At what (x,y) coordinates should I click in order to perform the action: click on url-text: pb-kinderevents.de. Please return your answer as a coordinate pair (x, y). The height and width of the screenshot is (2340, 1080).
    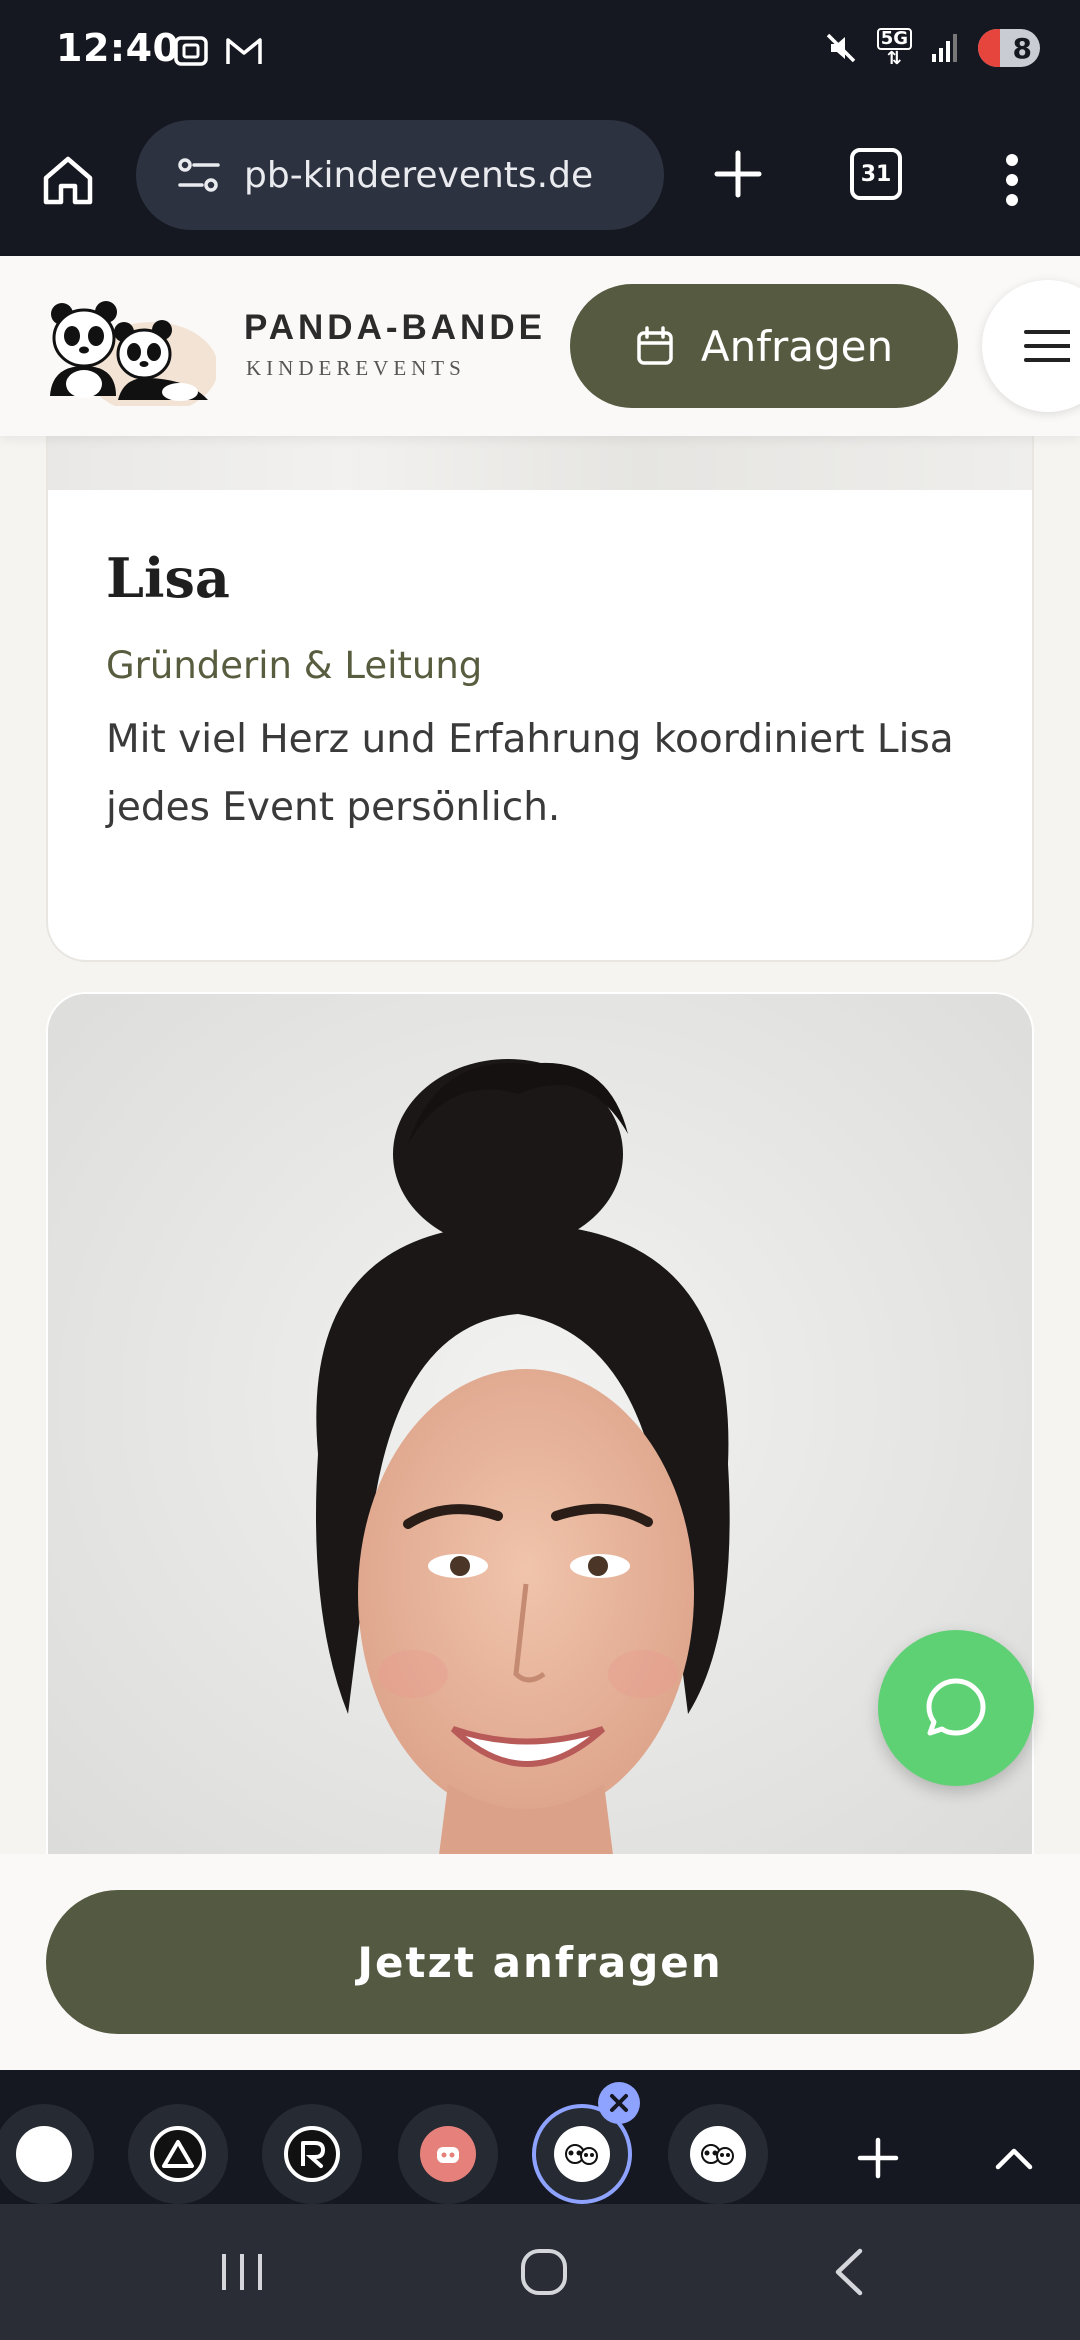
    Looking at the image, I should click on (419, 175).